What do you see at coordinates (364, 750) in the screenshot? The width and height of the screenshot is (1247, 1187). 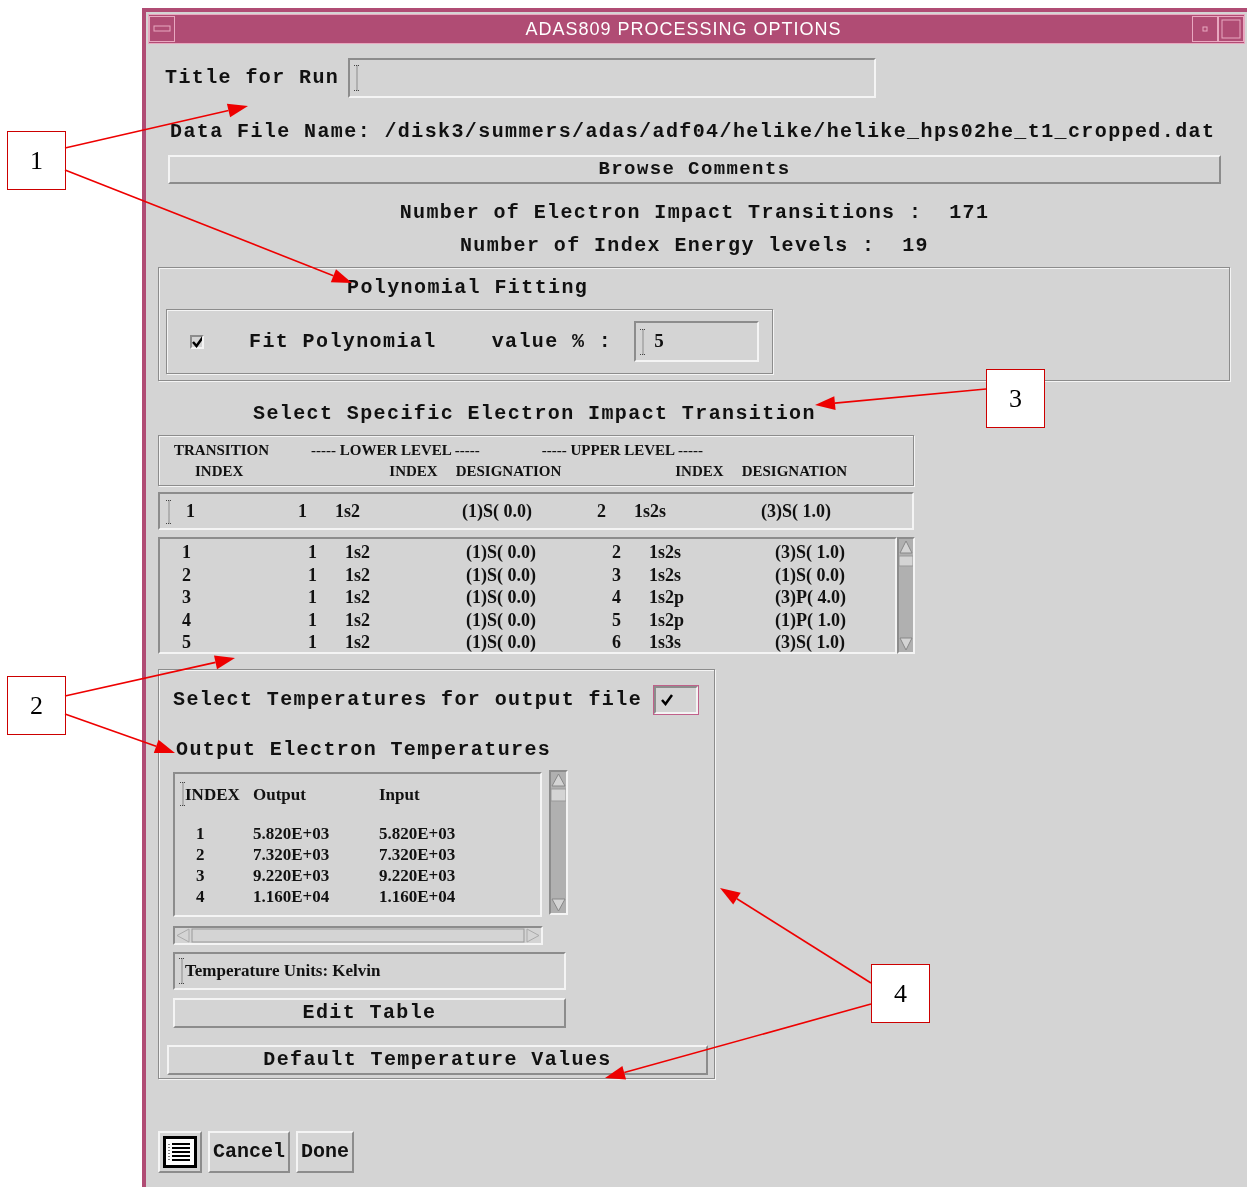 I see `section-title: Output Electron Temperatures` at bounding box center [364, 750].